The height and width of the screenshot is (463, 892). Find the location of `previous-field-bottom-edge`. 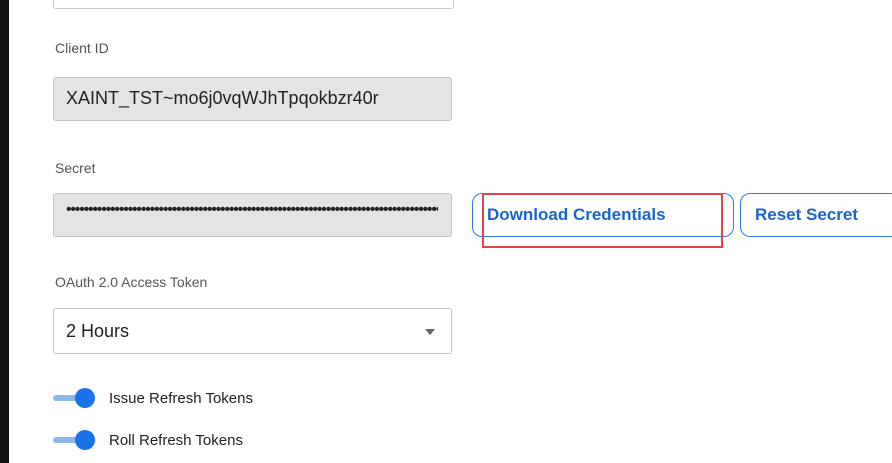

previous-field-bottom-edge is located at coordinates (253, 4).